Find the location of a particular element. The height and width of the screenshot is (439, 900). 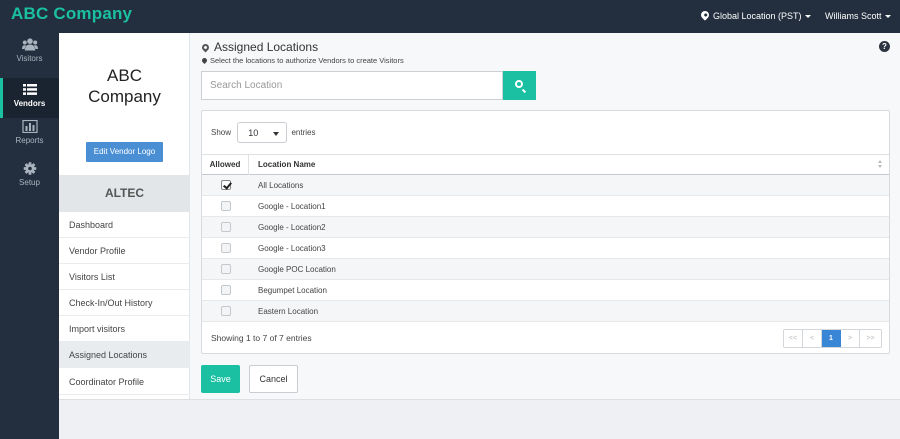

page-title: Assigned Locations is located at coordinates (259, 47).